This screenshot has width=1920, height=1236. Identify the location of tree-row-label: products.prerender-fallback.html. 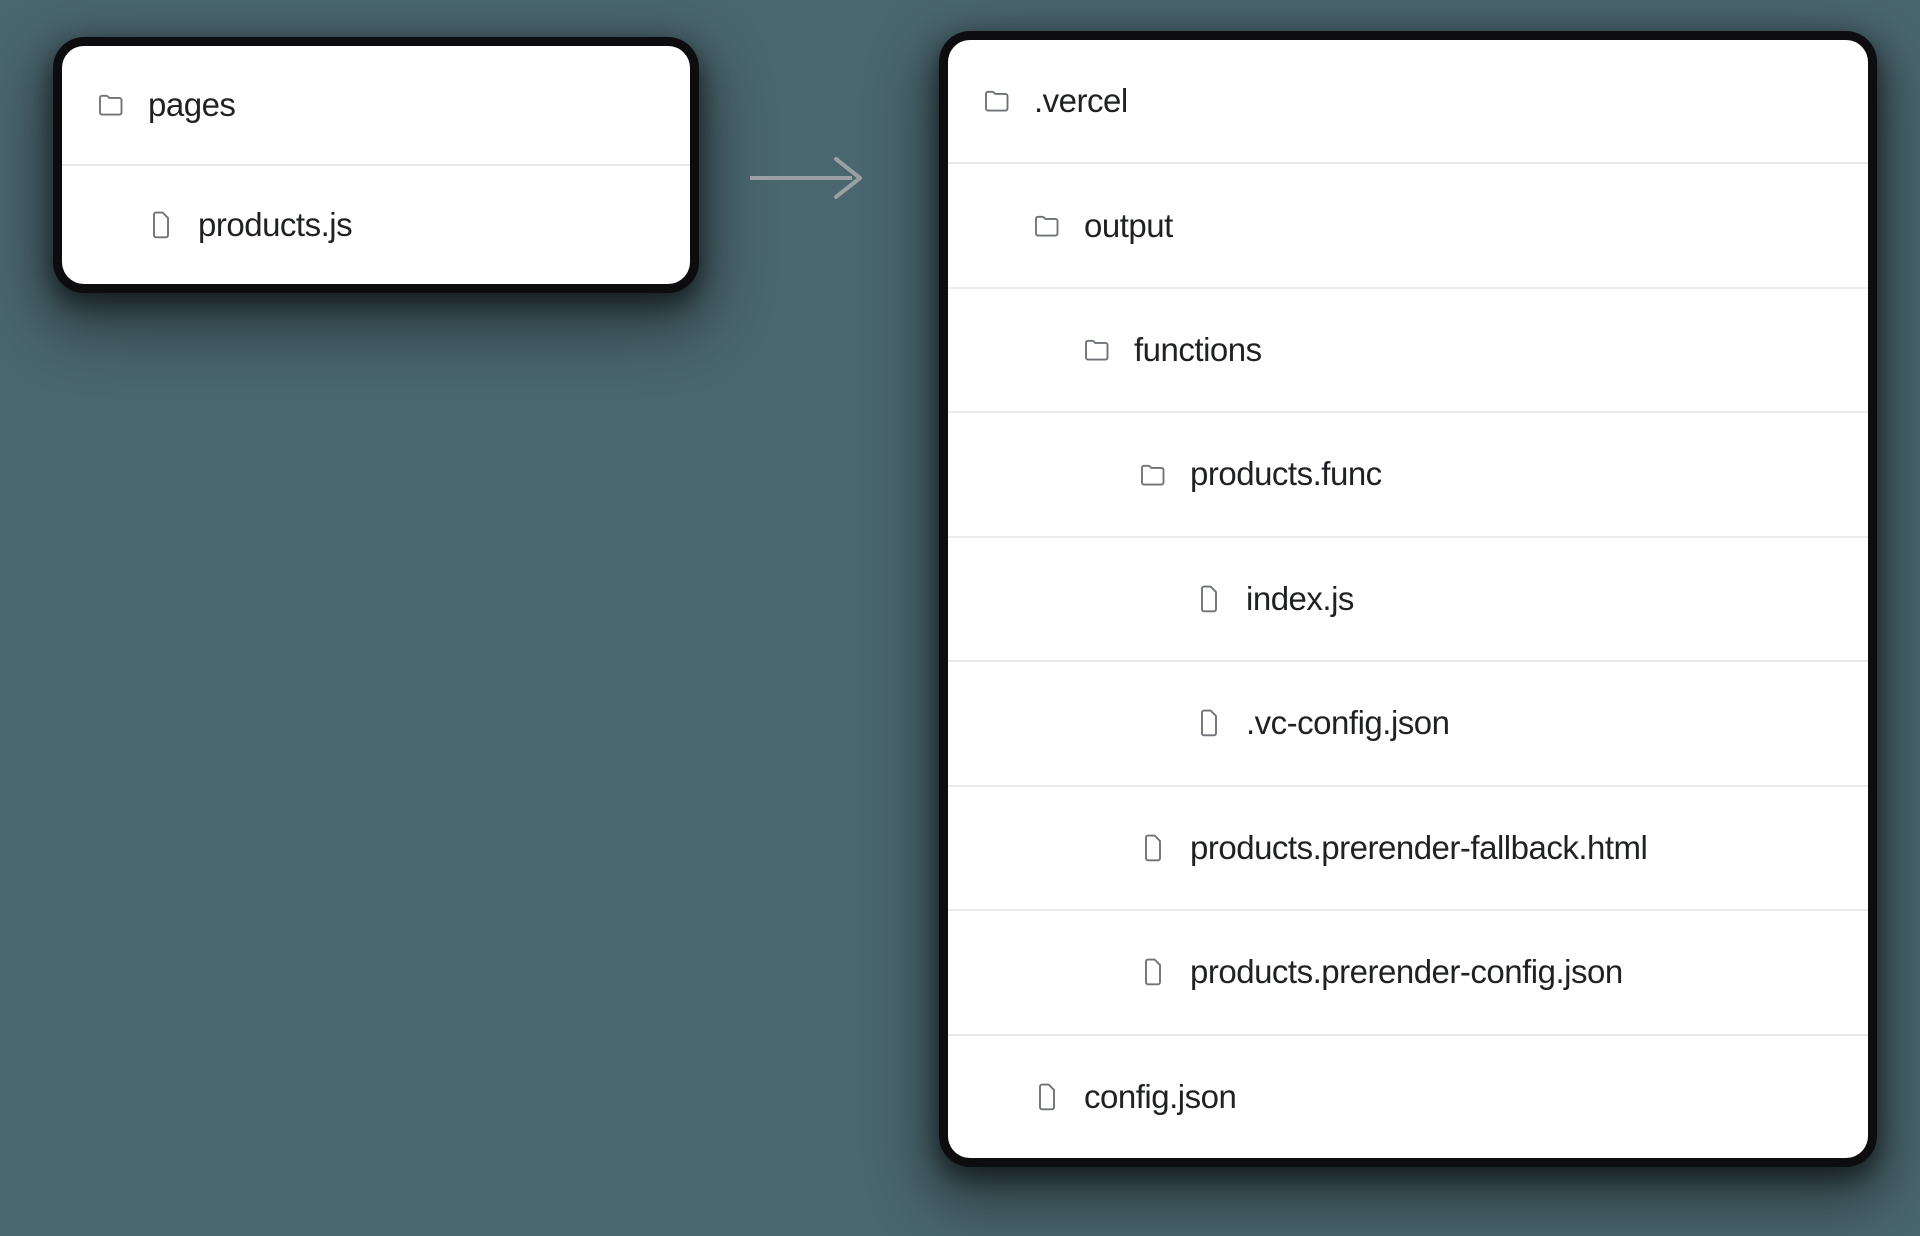
(1419, 847).